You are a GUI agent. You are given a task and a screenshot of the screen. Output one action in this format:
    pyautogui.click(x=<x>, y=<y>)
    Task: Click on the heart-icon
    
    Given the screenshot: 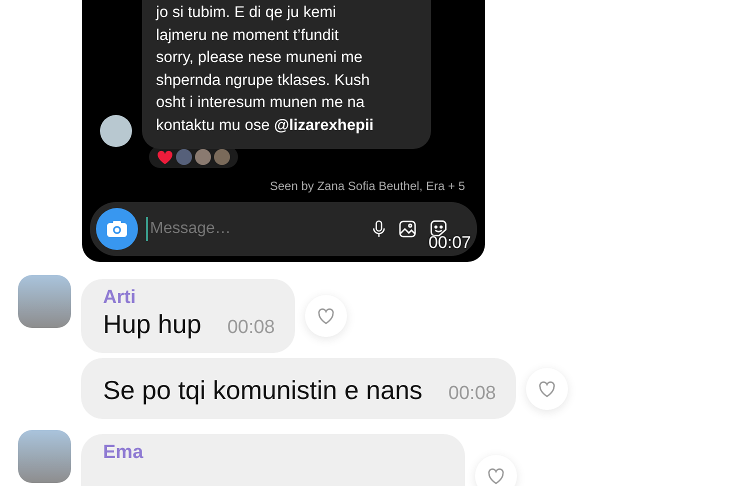 What is the action you would take?
    pyautogui.click(x=165, y=157)
    